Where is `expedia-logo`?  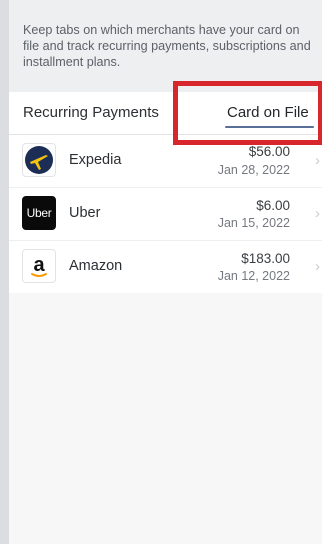
expedia-logo is located at coordinates (39, 160).